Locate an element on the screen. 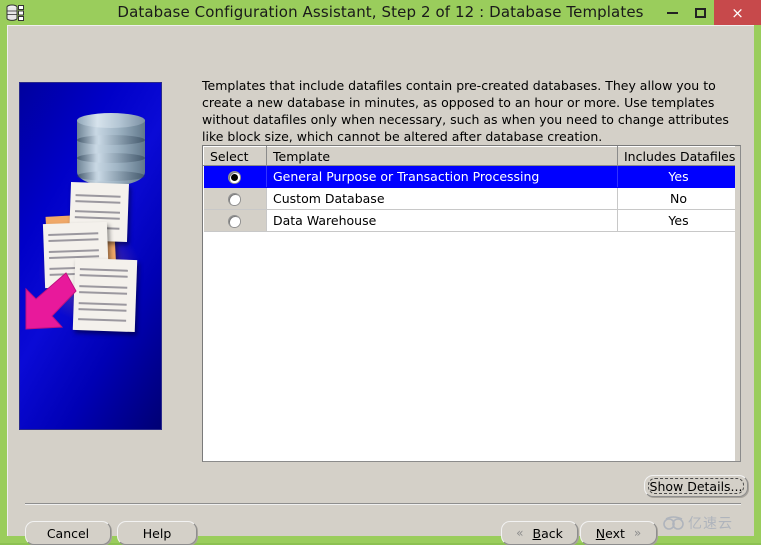 The height and width of the screenshot is (545, 761). close-button: × is located at coordinates (737, 12).